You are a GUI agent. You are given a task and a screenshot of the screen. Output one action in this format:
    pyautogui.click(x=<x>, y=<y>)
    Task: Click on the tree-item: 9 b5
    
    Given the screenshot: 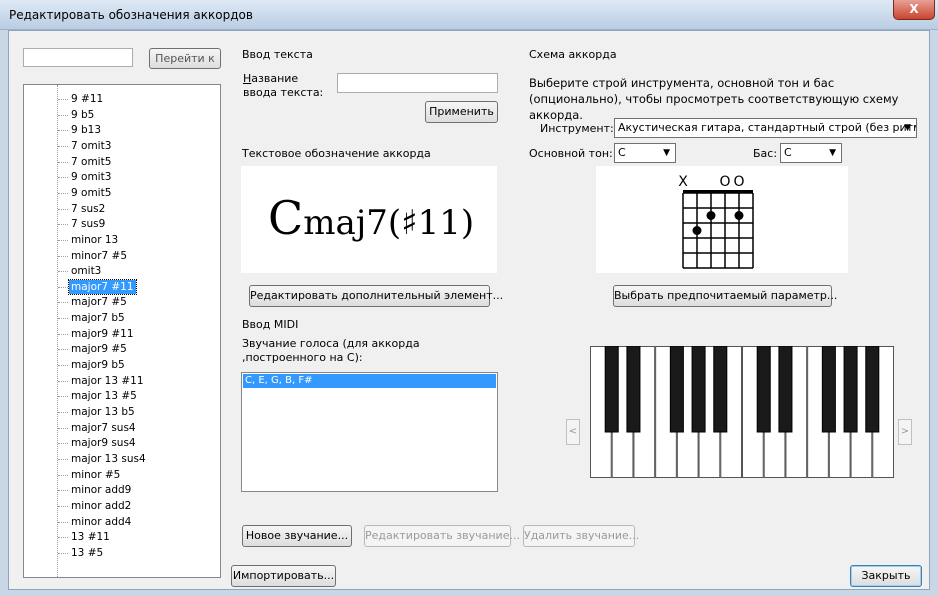 What is the action you would take?
    pyautogui.click(x=82, y=115)
    